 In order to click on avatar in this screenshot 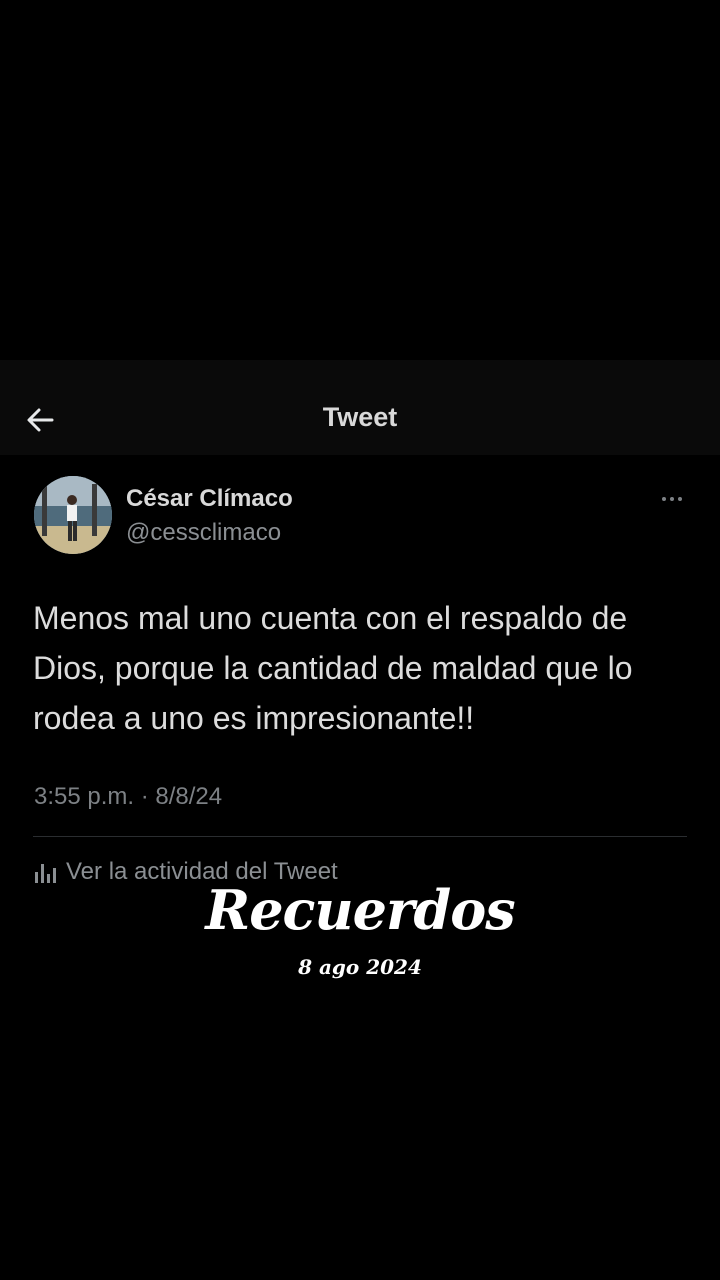, I will do `click(73, 515)`.